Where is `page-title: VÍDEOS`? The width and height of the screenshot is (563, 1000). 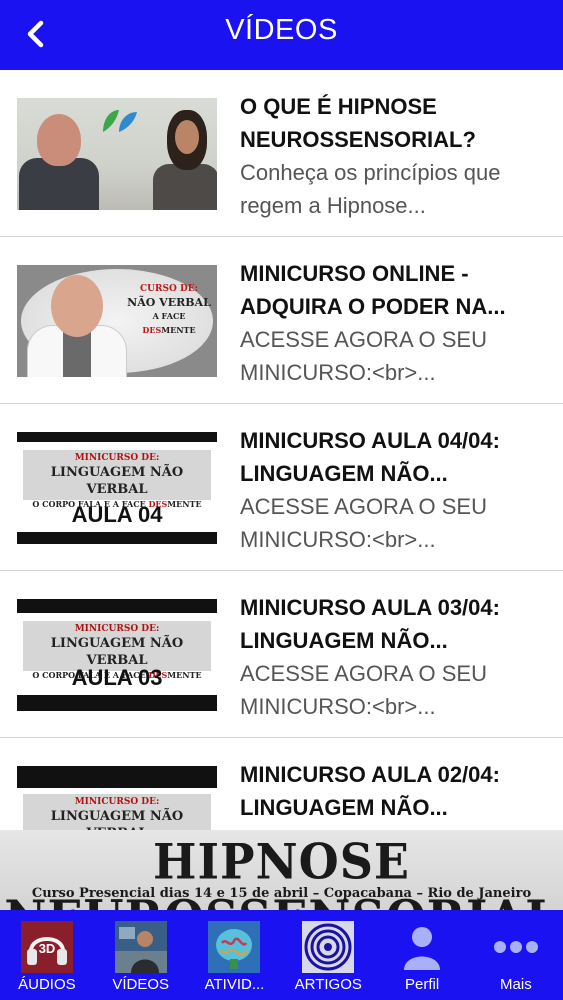
page-title: VÍDEOS is located at coordinates (281, 30).